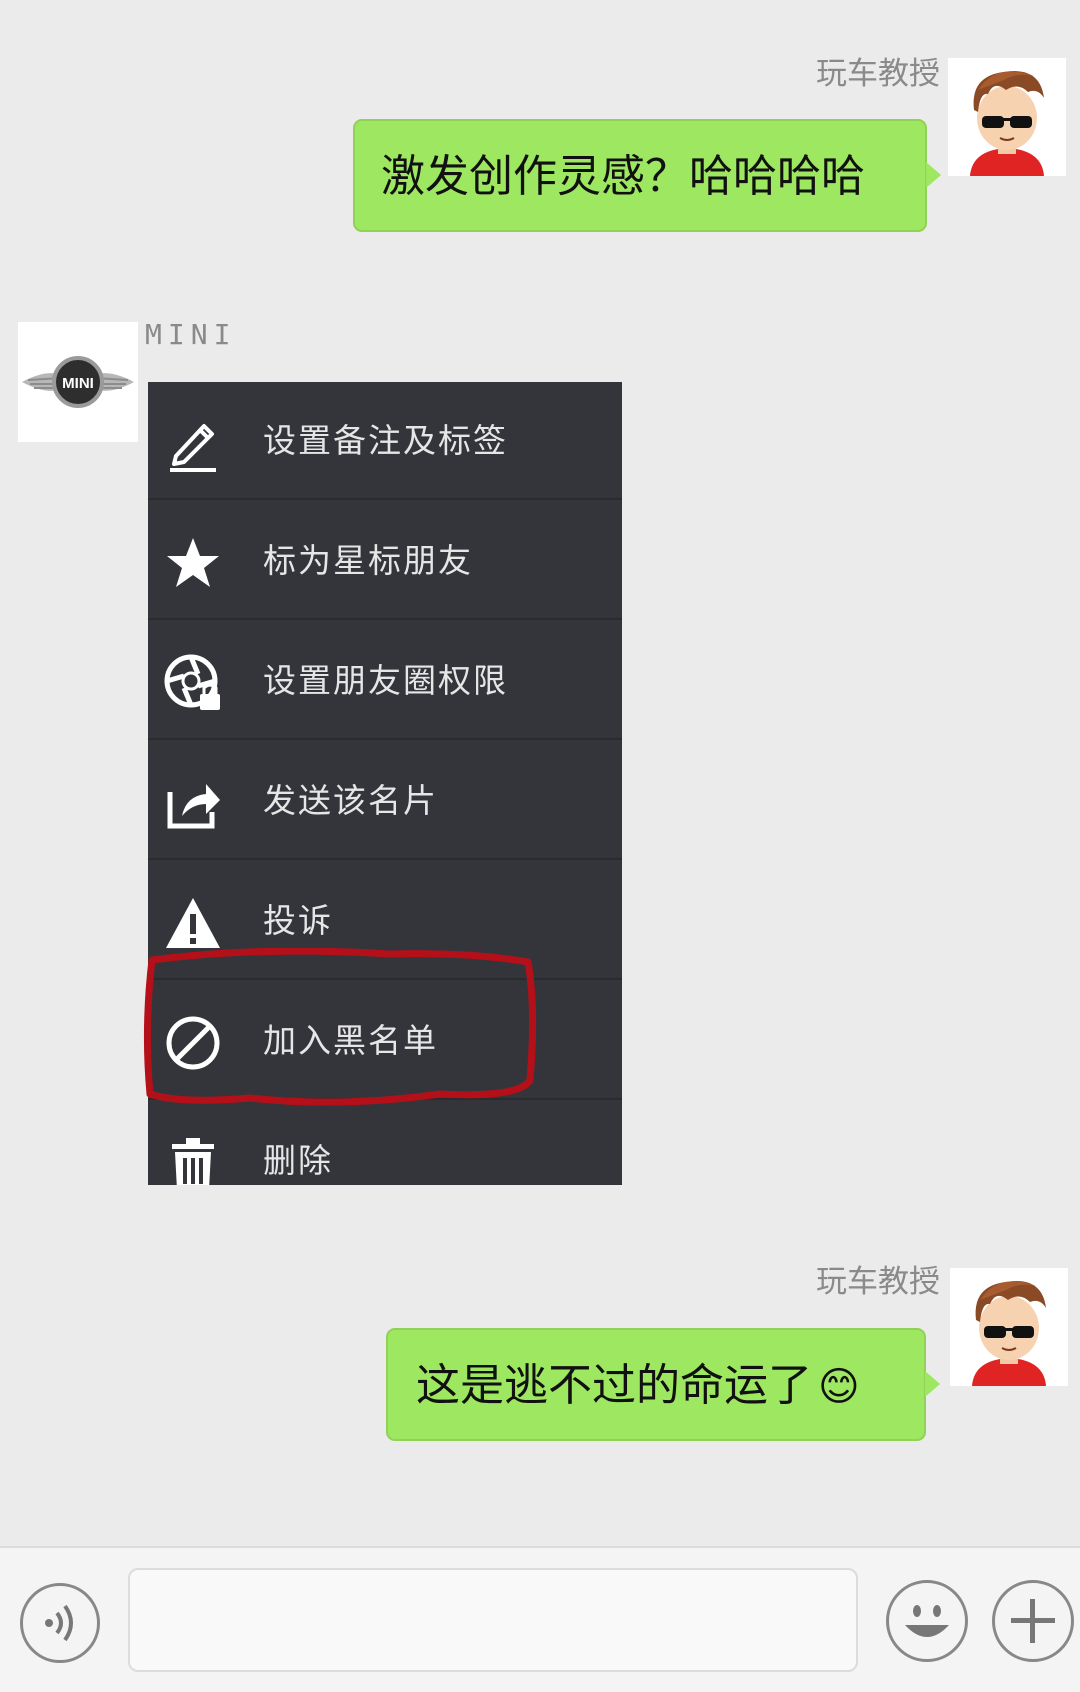 The width and height of the screenshot is (1080, 1692). I want to click on red-highlight-annotation, so click(340, 1027).